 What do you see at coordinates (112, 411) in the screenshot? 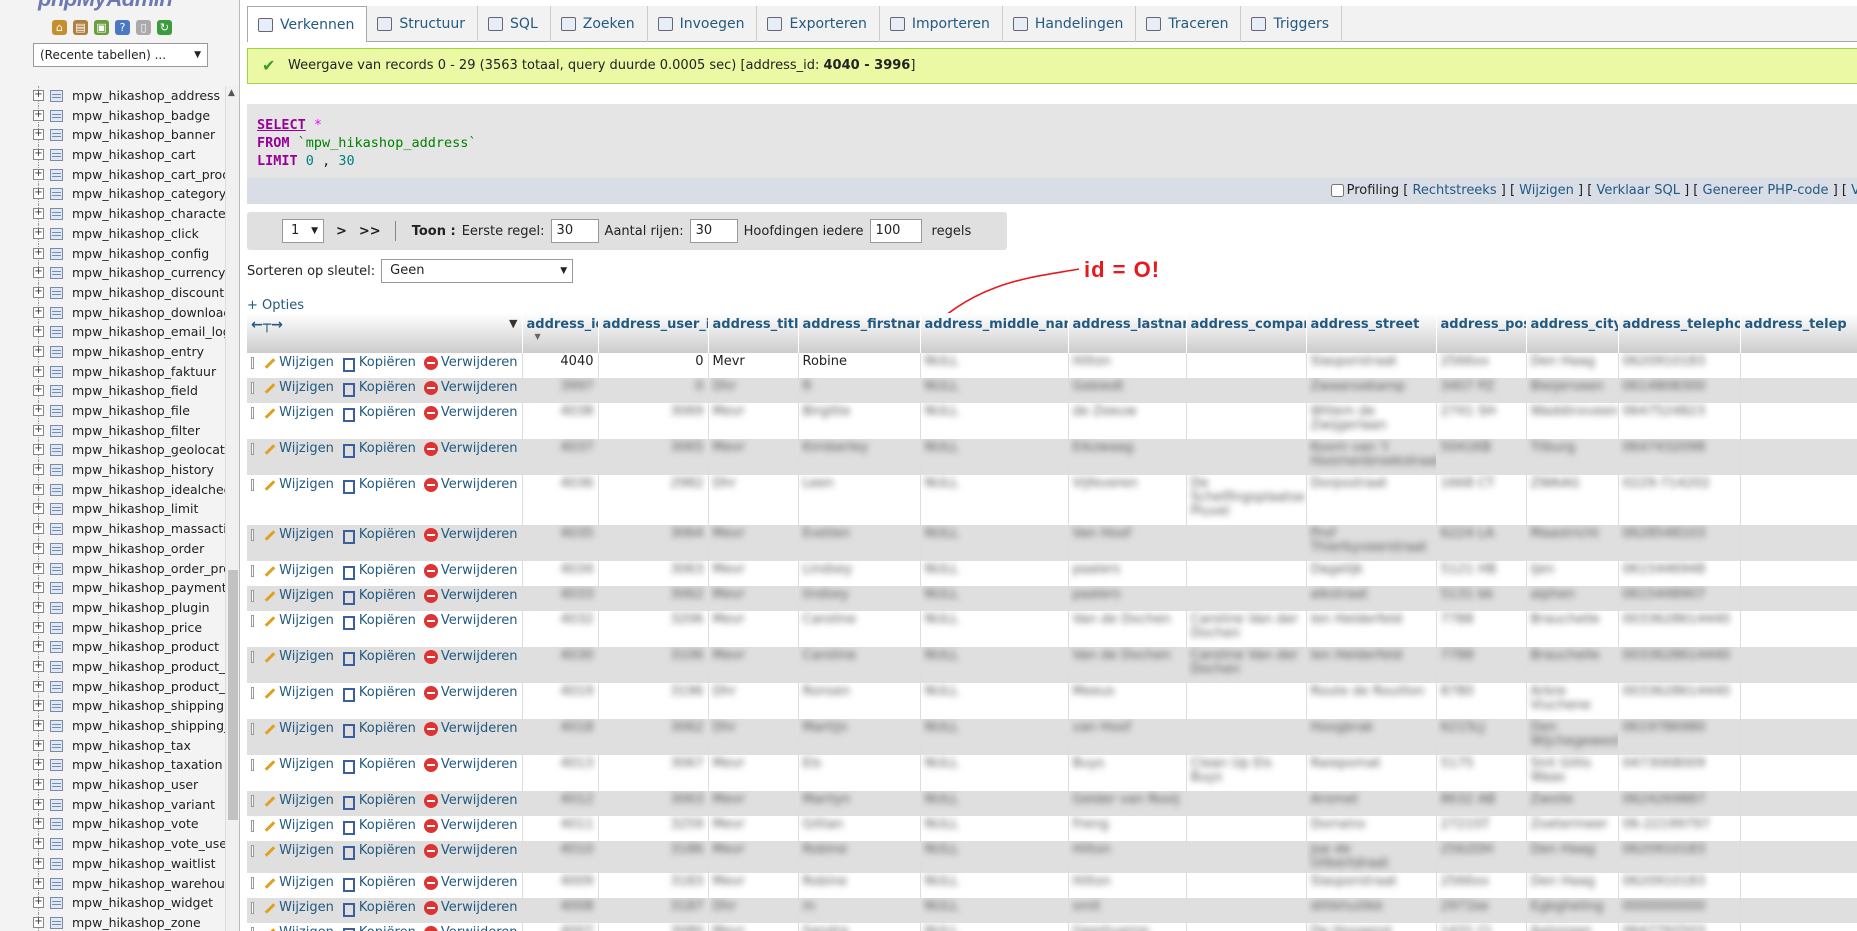
I see `sidebar-table-item: + mpw_hikashop_file` at bounding box center [112, 411].